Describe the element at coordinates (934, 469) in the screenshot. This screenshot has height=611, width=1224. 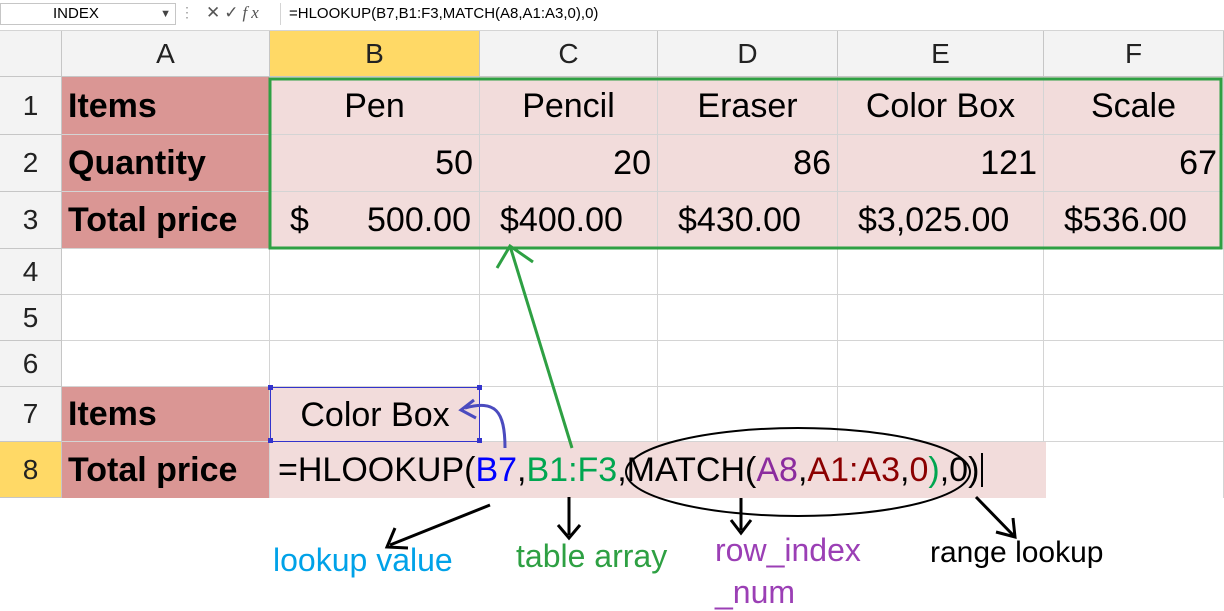
I see `paren: )` at that location.